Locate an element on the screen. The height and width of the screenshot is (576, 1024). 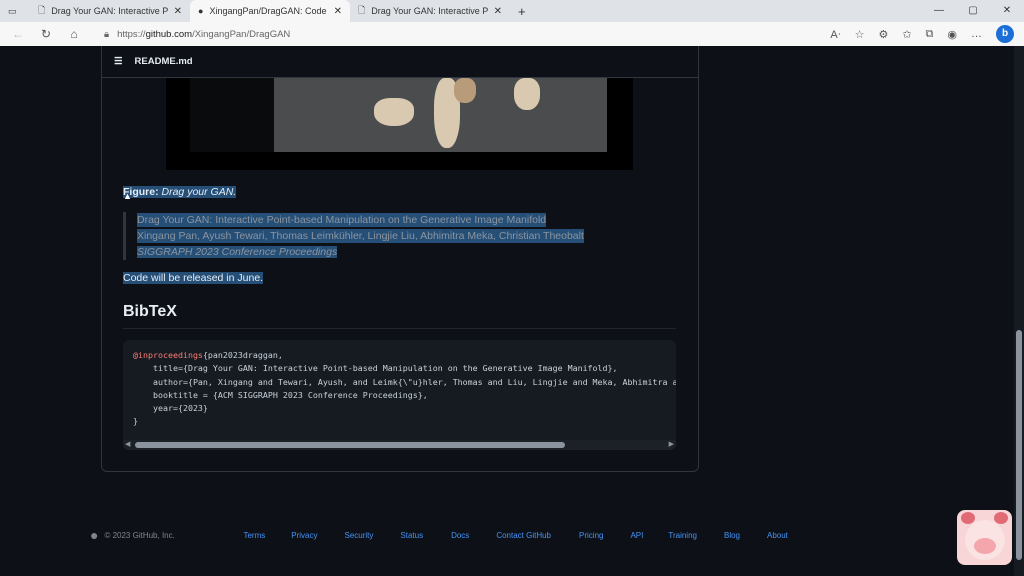
close-window-button: ✕ is located at coordinates (1007, 11).